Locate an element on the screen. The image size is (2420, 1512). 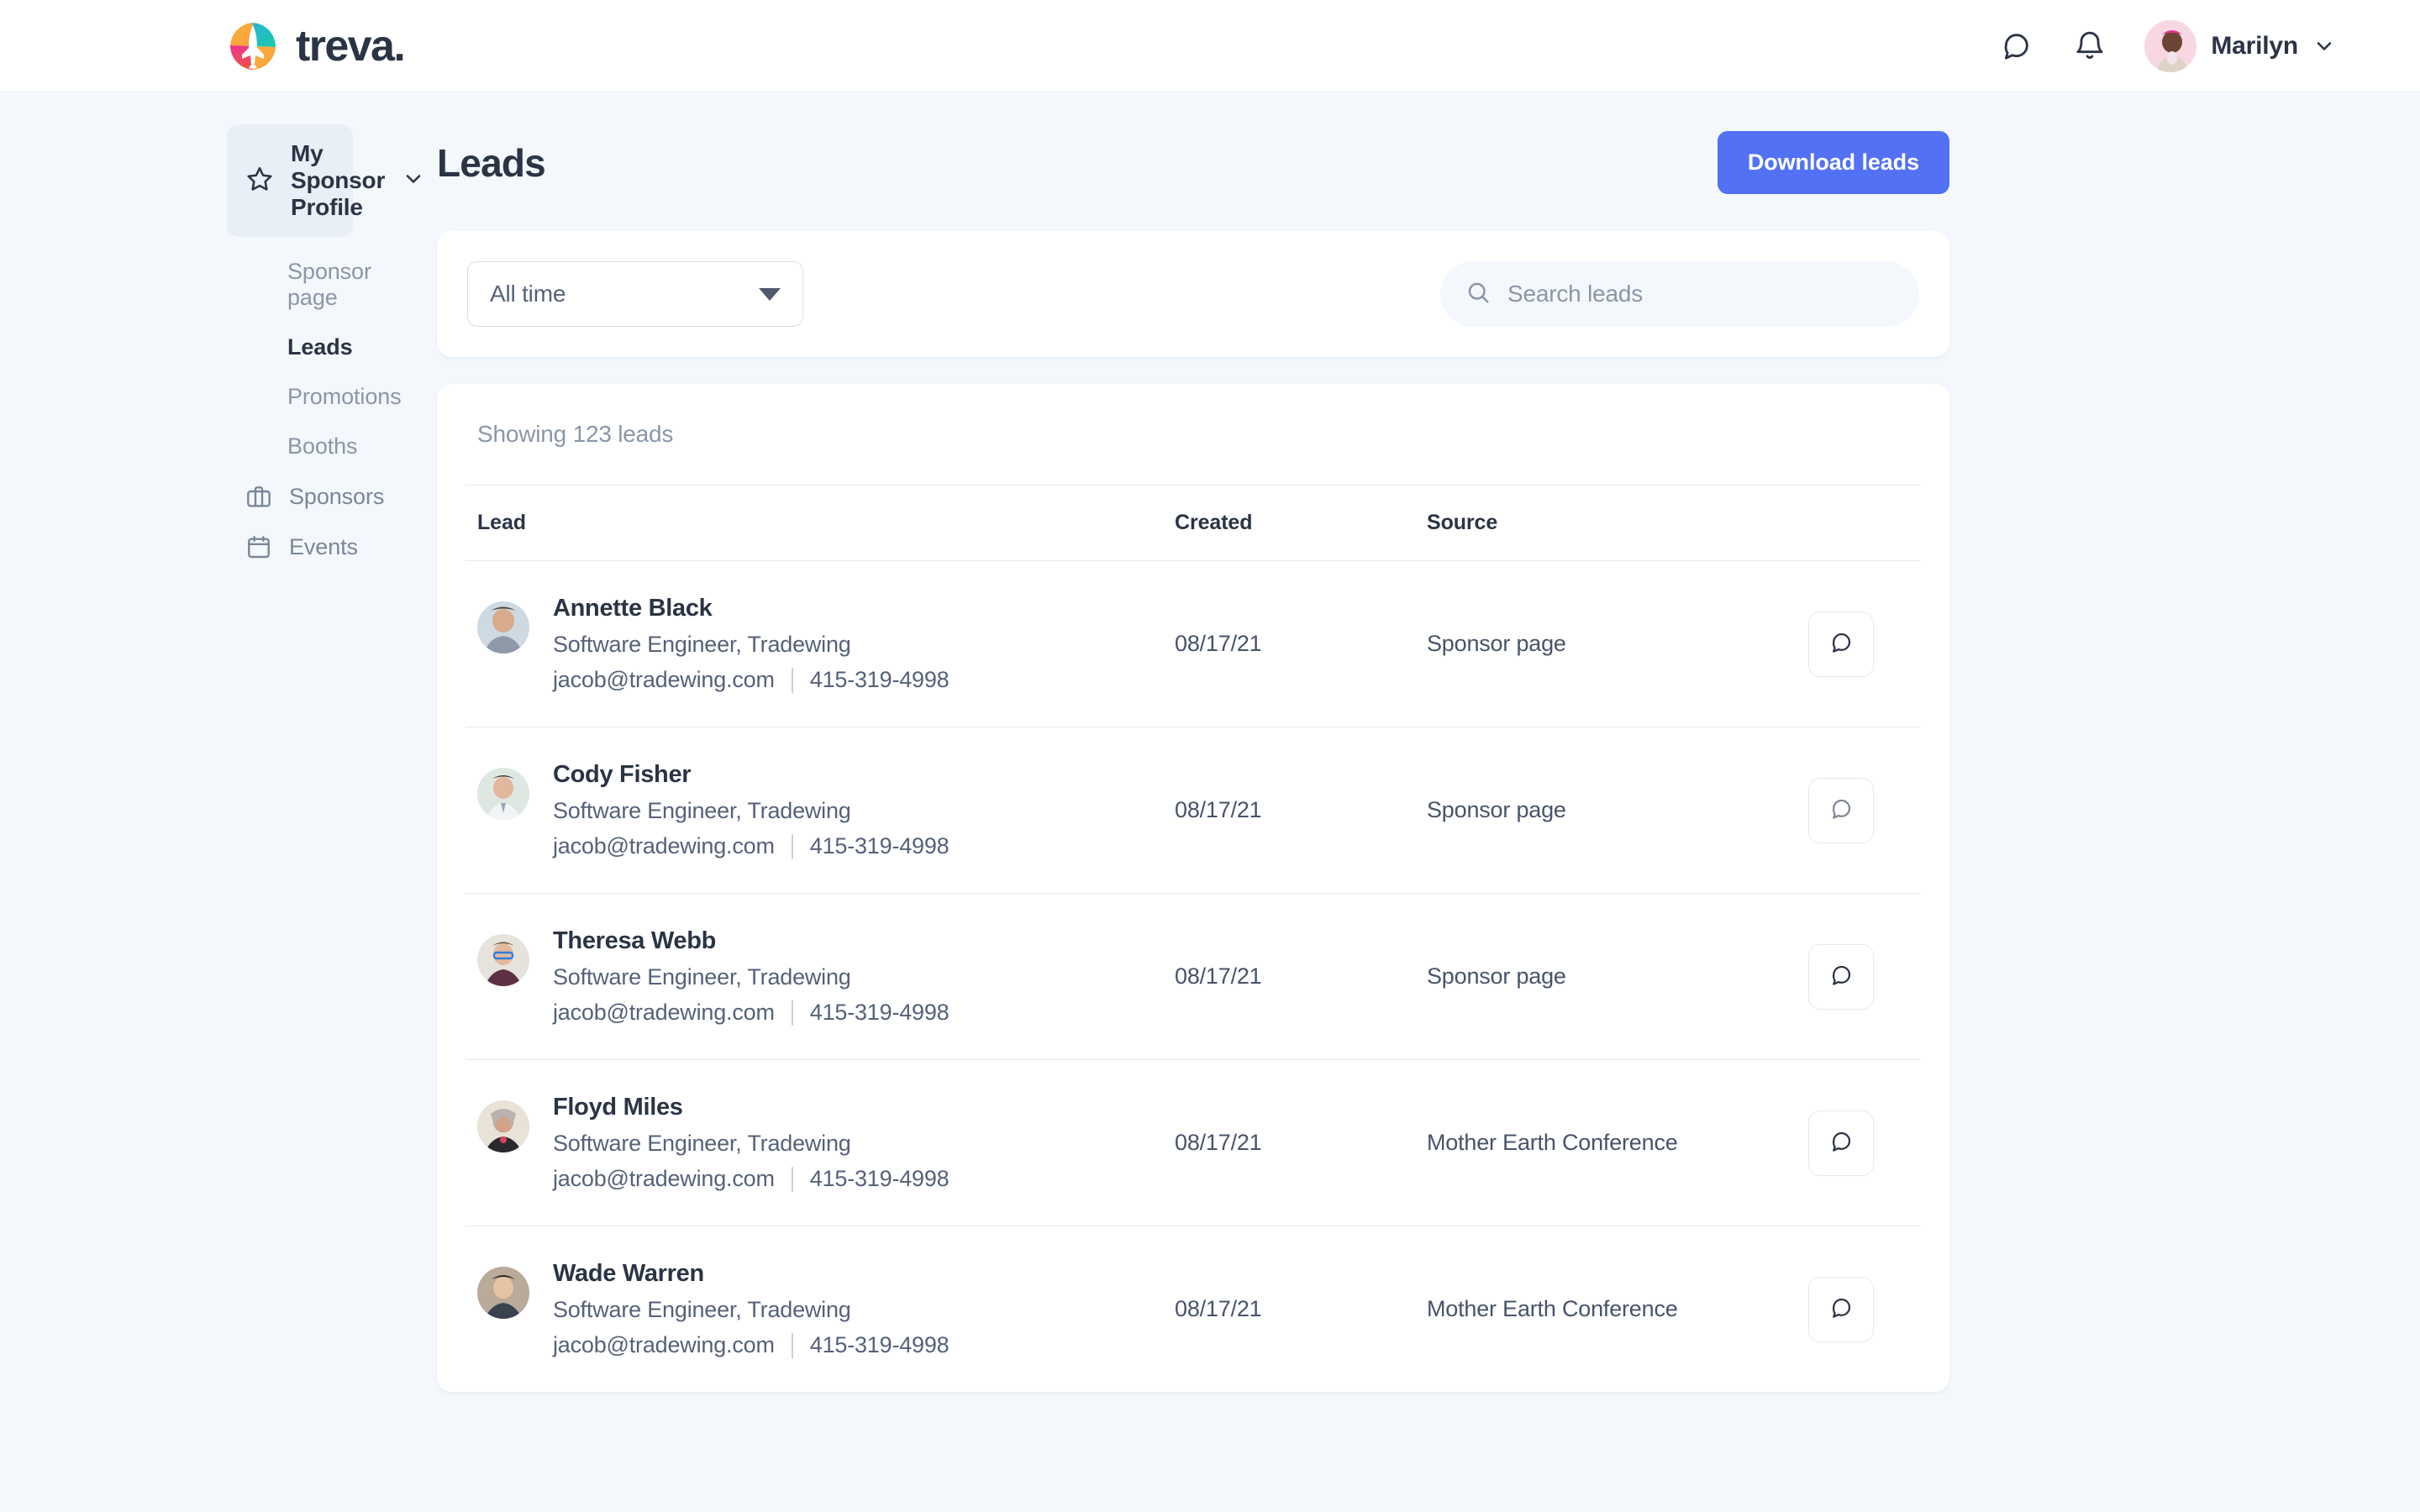
user-name: Marilyn is located at coordinates (2254, 45).